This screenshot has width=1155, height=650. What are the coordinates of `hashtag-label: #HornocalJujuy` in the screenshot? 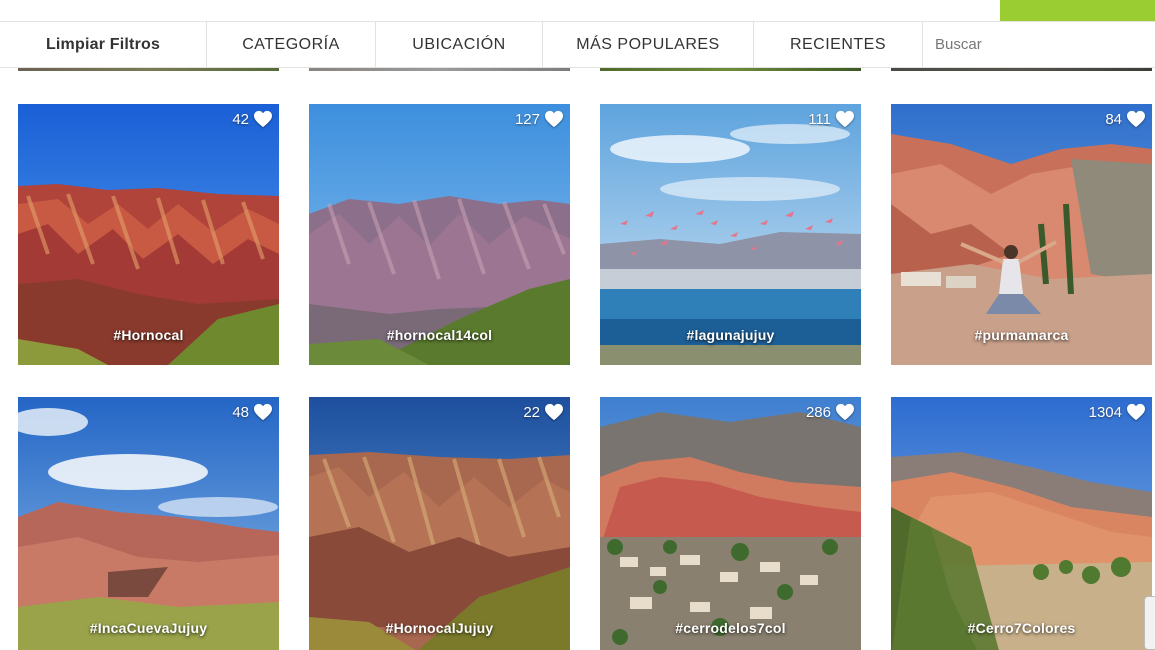 It's located at (439, 628).